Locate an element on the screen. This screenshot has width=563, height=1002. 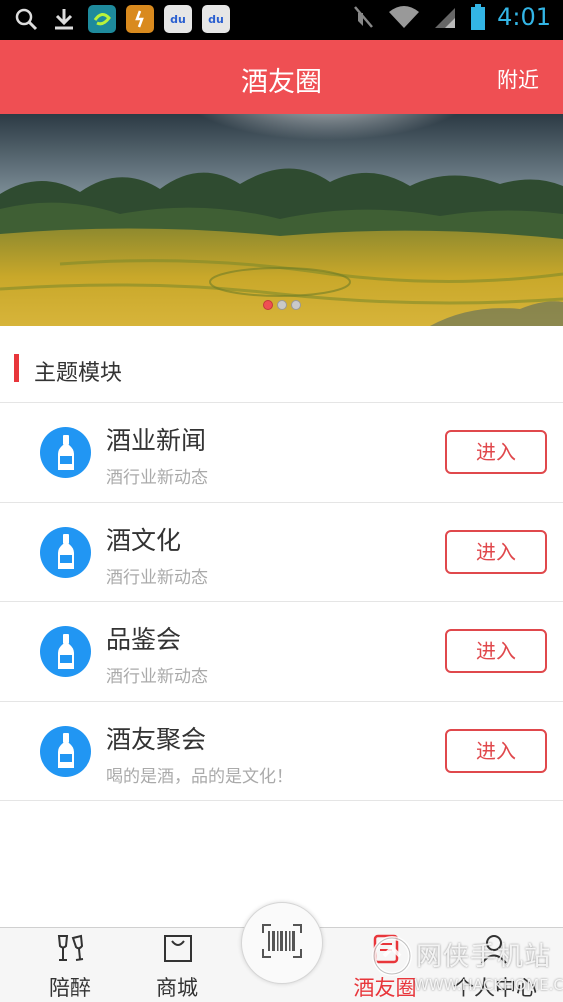
nearby-button: 附近 is located at coordinates (518, 79).